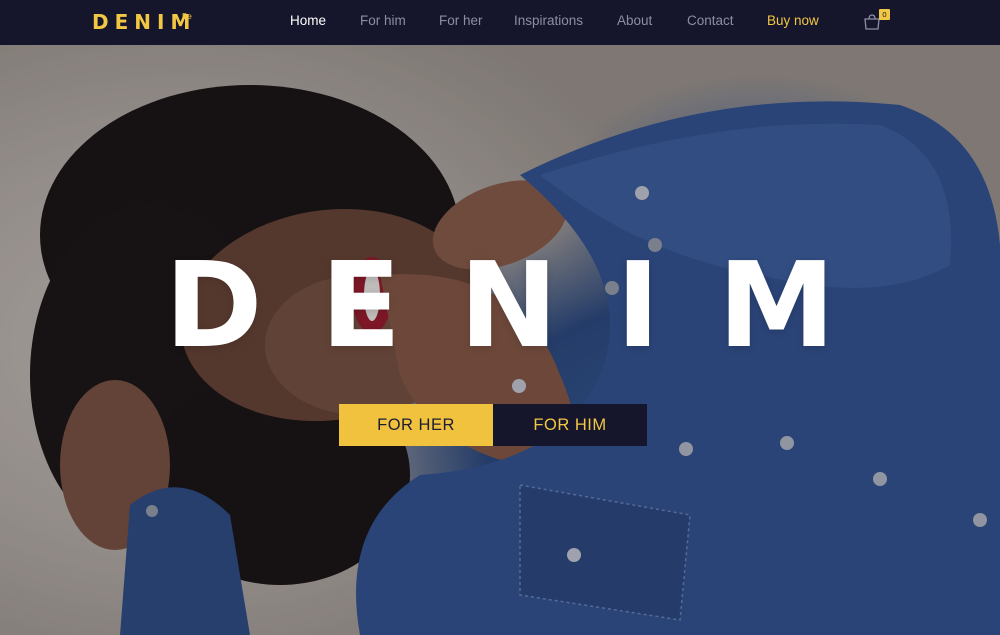  I want to click on buy-now-link: Buy now, so click(793, 20).